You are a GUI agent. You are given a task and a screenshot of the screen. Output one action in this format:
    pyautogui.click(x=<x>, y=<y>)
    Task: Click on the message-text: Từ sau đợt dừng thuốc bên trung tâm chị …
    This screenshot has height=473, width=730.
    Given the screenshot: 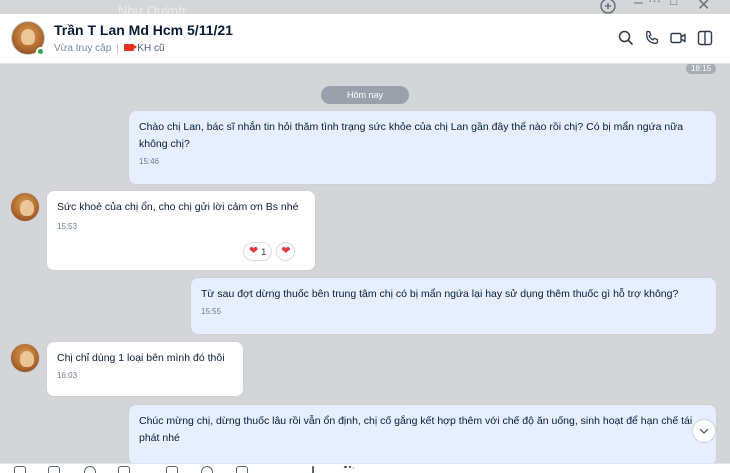 What is the action you would take?
    pyautogui.click(x=440, y=294)
    